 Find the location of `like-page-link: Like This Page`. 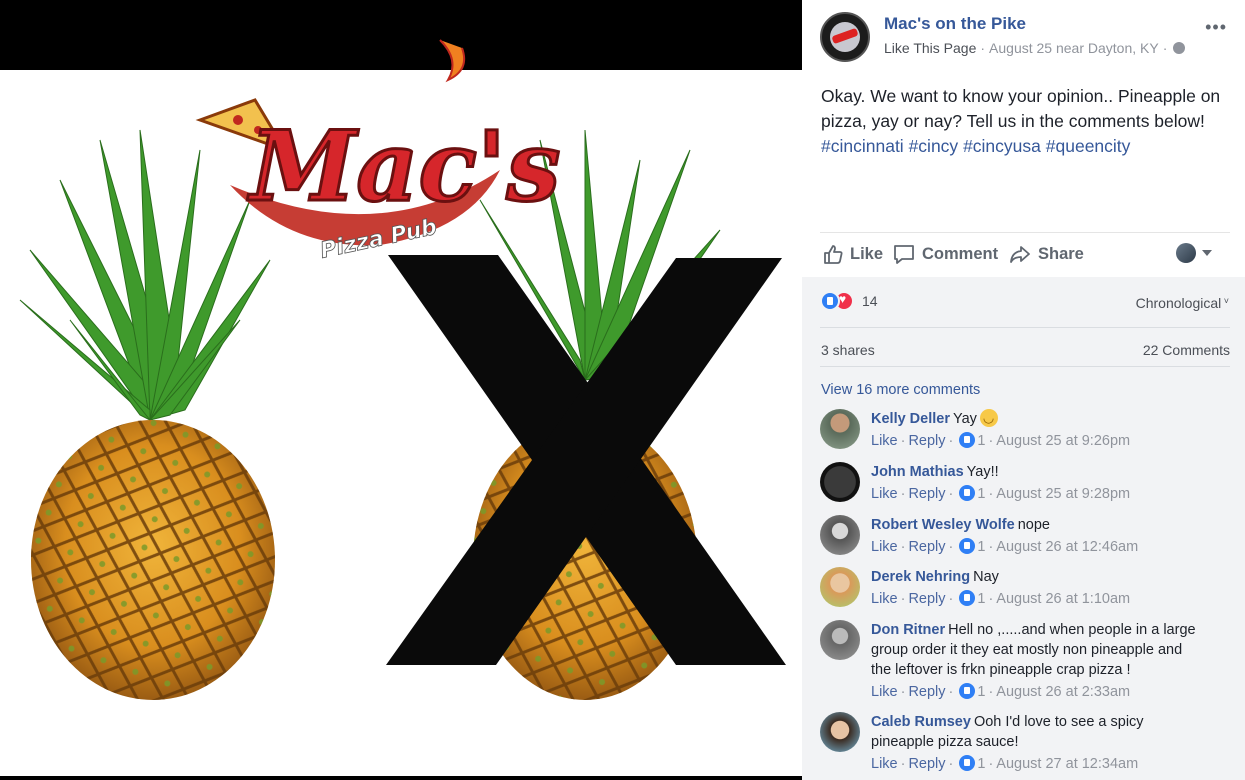

like-page-link: Like This Page is located at coordinates (930, 48).